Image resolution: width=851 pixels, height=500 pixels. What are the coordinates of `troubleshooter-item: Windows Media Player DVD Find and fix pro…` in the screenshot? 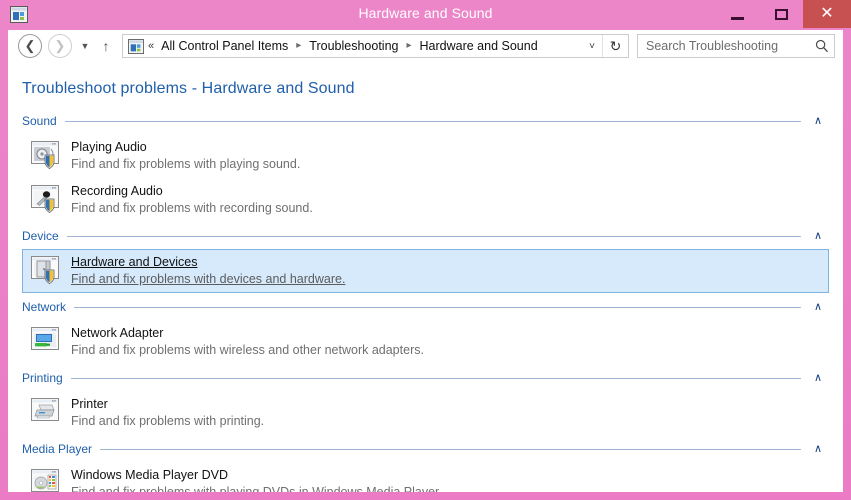 It's located at (425, 477).